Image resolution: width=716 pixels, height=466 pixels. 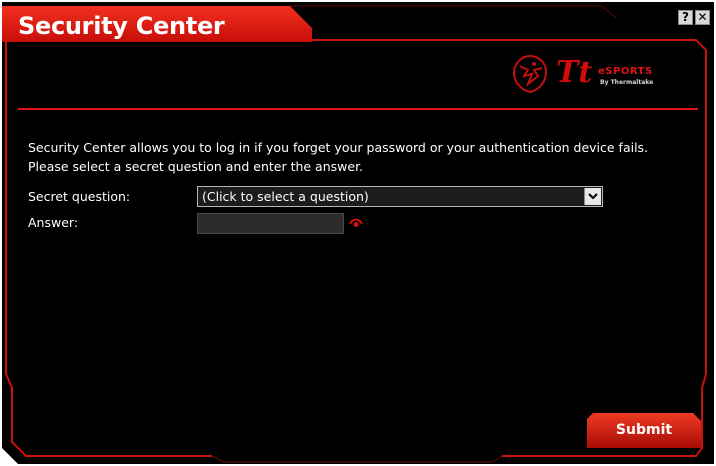 What do you see at coordinates (79, 196) in the screenshot?
I see `secret-question-label: Secret question:` at bounding box center [79, 196].